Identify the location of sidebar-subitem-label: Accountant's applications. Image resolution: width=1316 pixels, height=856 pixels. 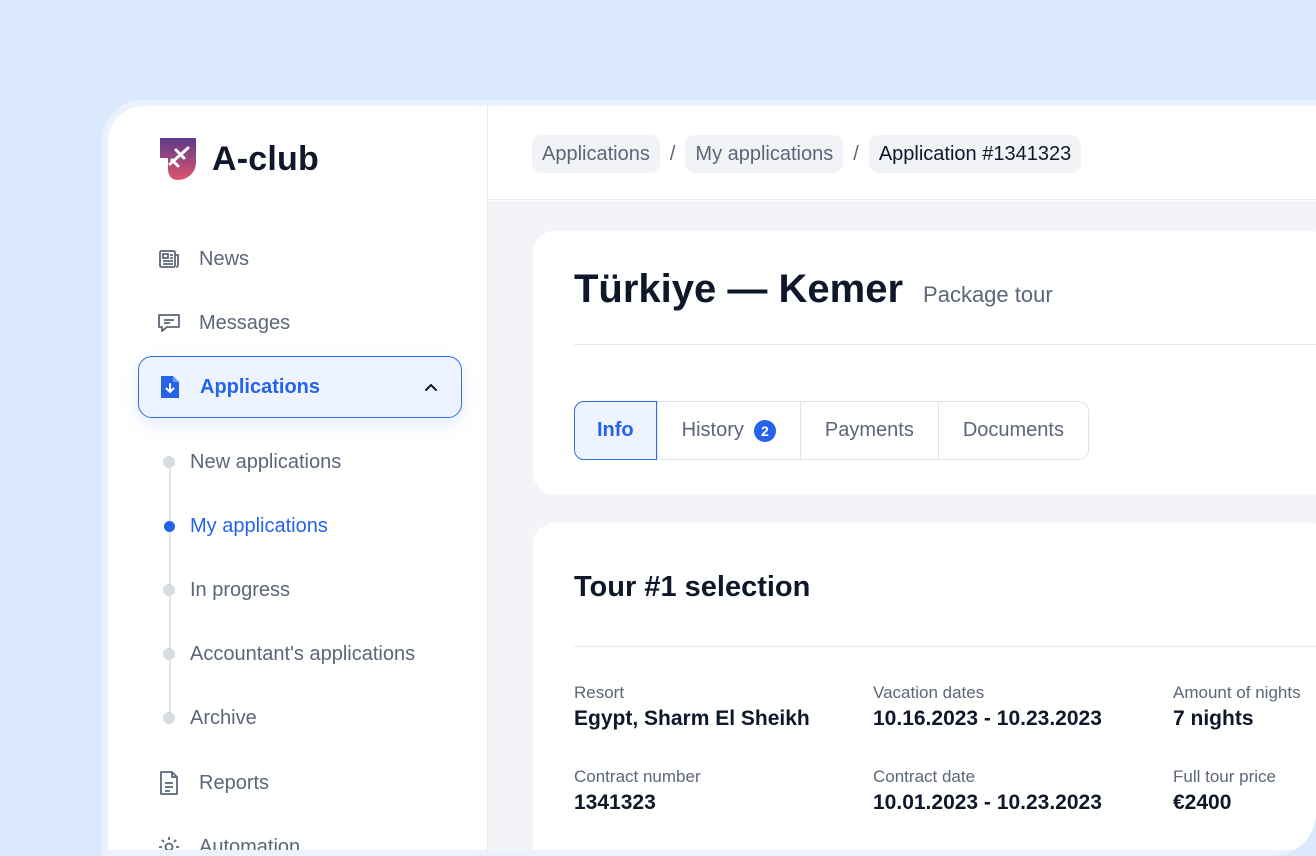
(303, 653).